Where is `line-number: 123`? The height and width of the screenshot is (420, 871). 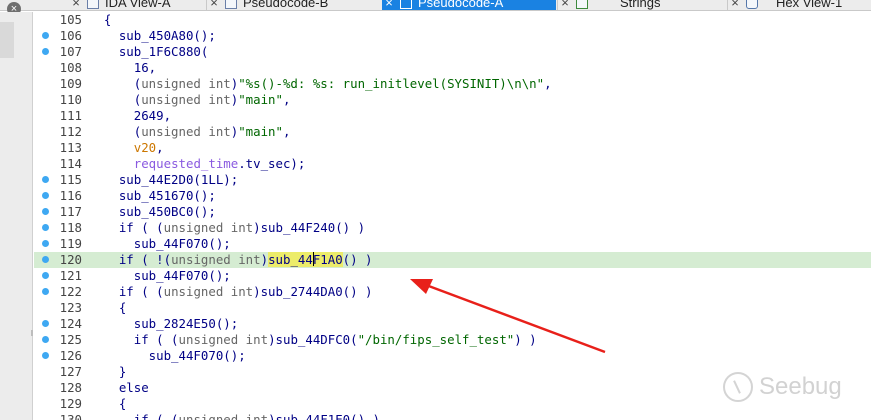
line-number: 123 is located at coordinates (70, 307).